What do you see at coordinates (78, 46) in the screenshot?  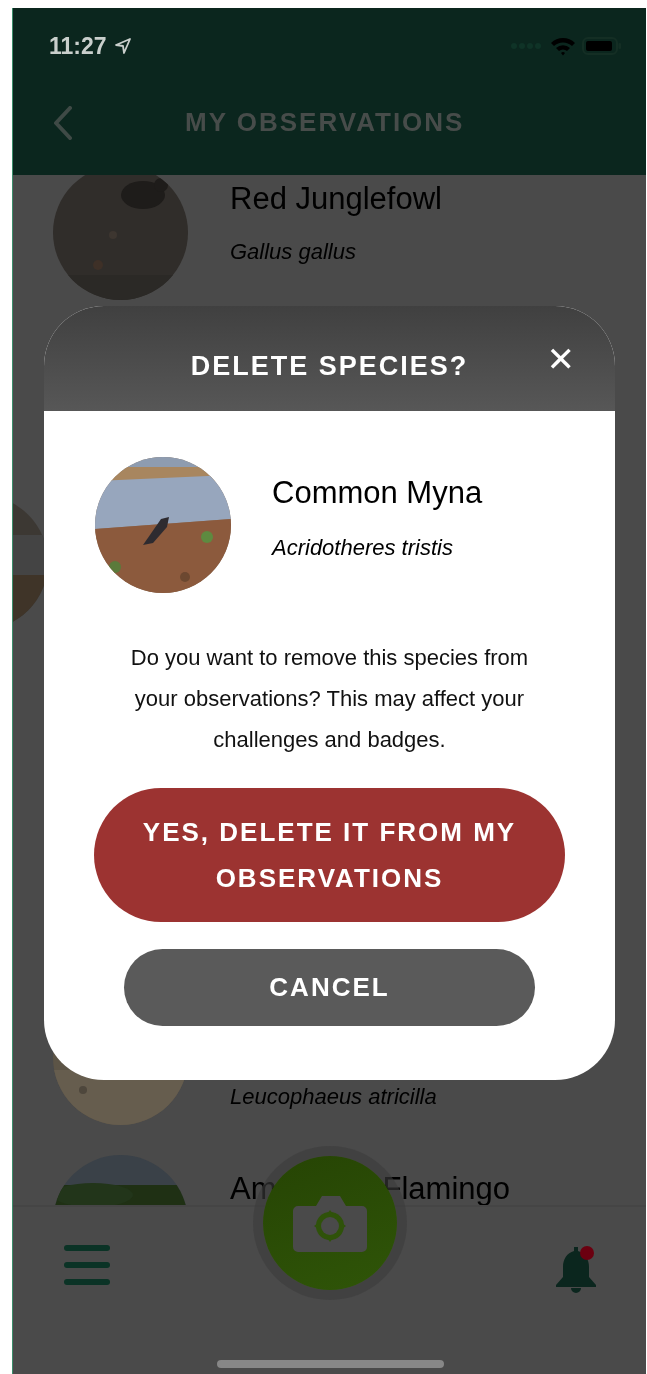 I see `status-time: 11:27` at bounding box center [78, 46].